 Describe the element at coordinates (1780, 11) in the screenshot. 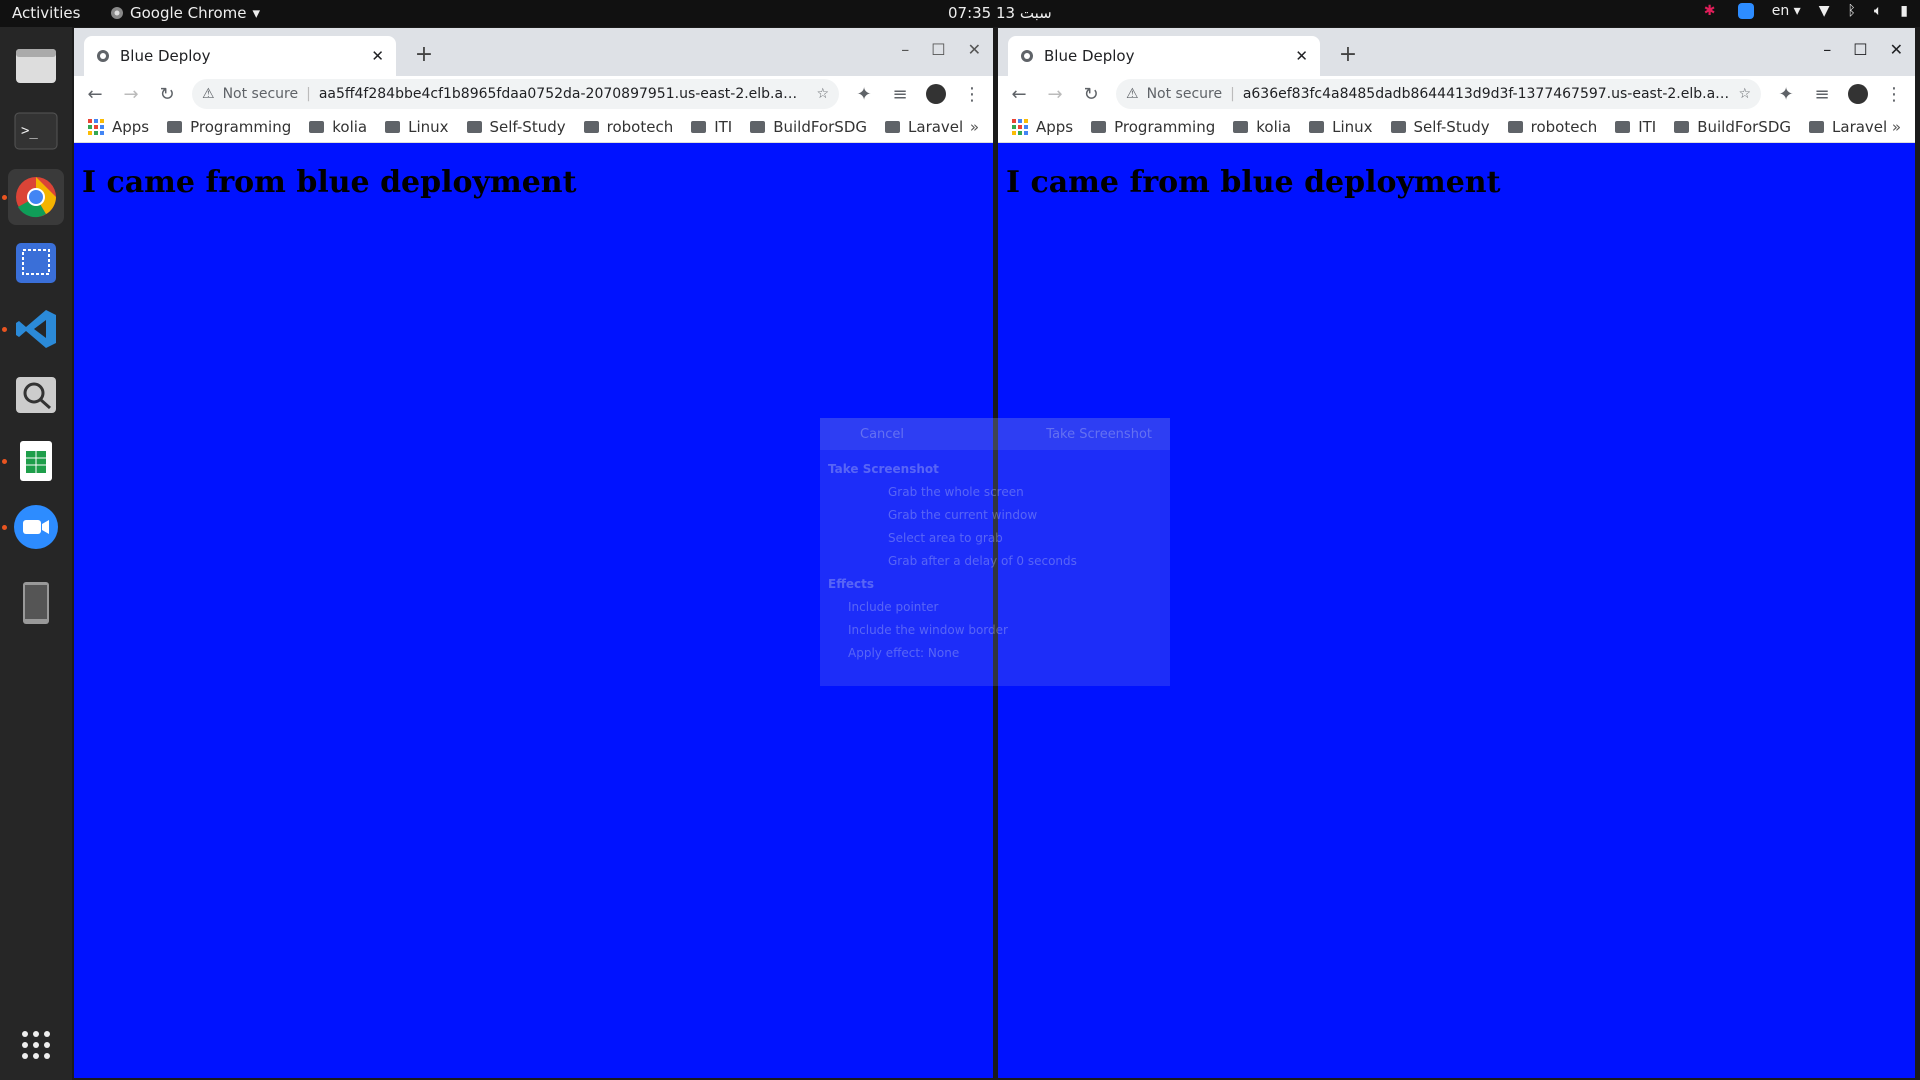

I see `language-label: en` at that location.